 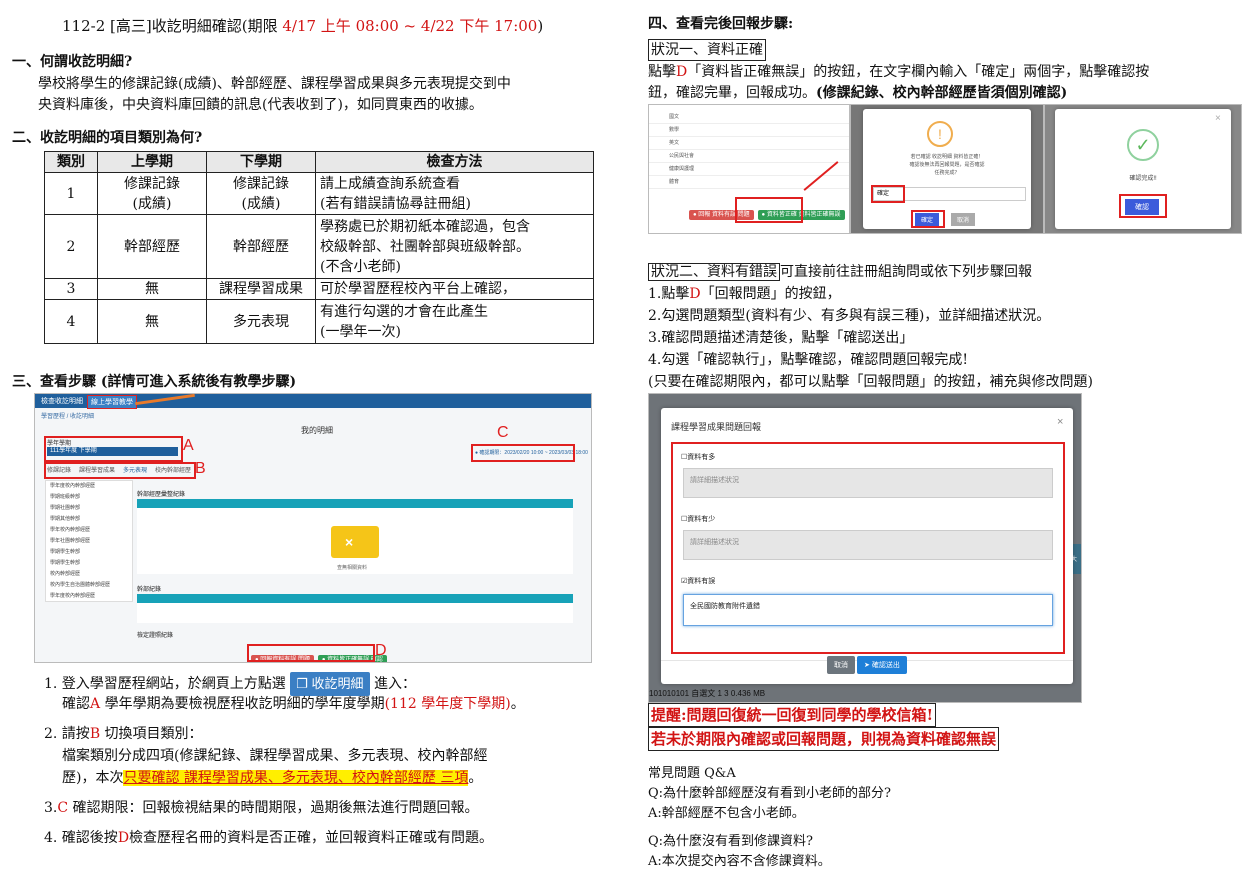 What do you see at coordinates (824, 739) in the screenshot?
I see `reminder-2: 若未於期限內確認或回報問題，則視為資料確認無誤` at bounding box center [824, 739].